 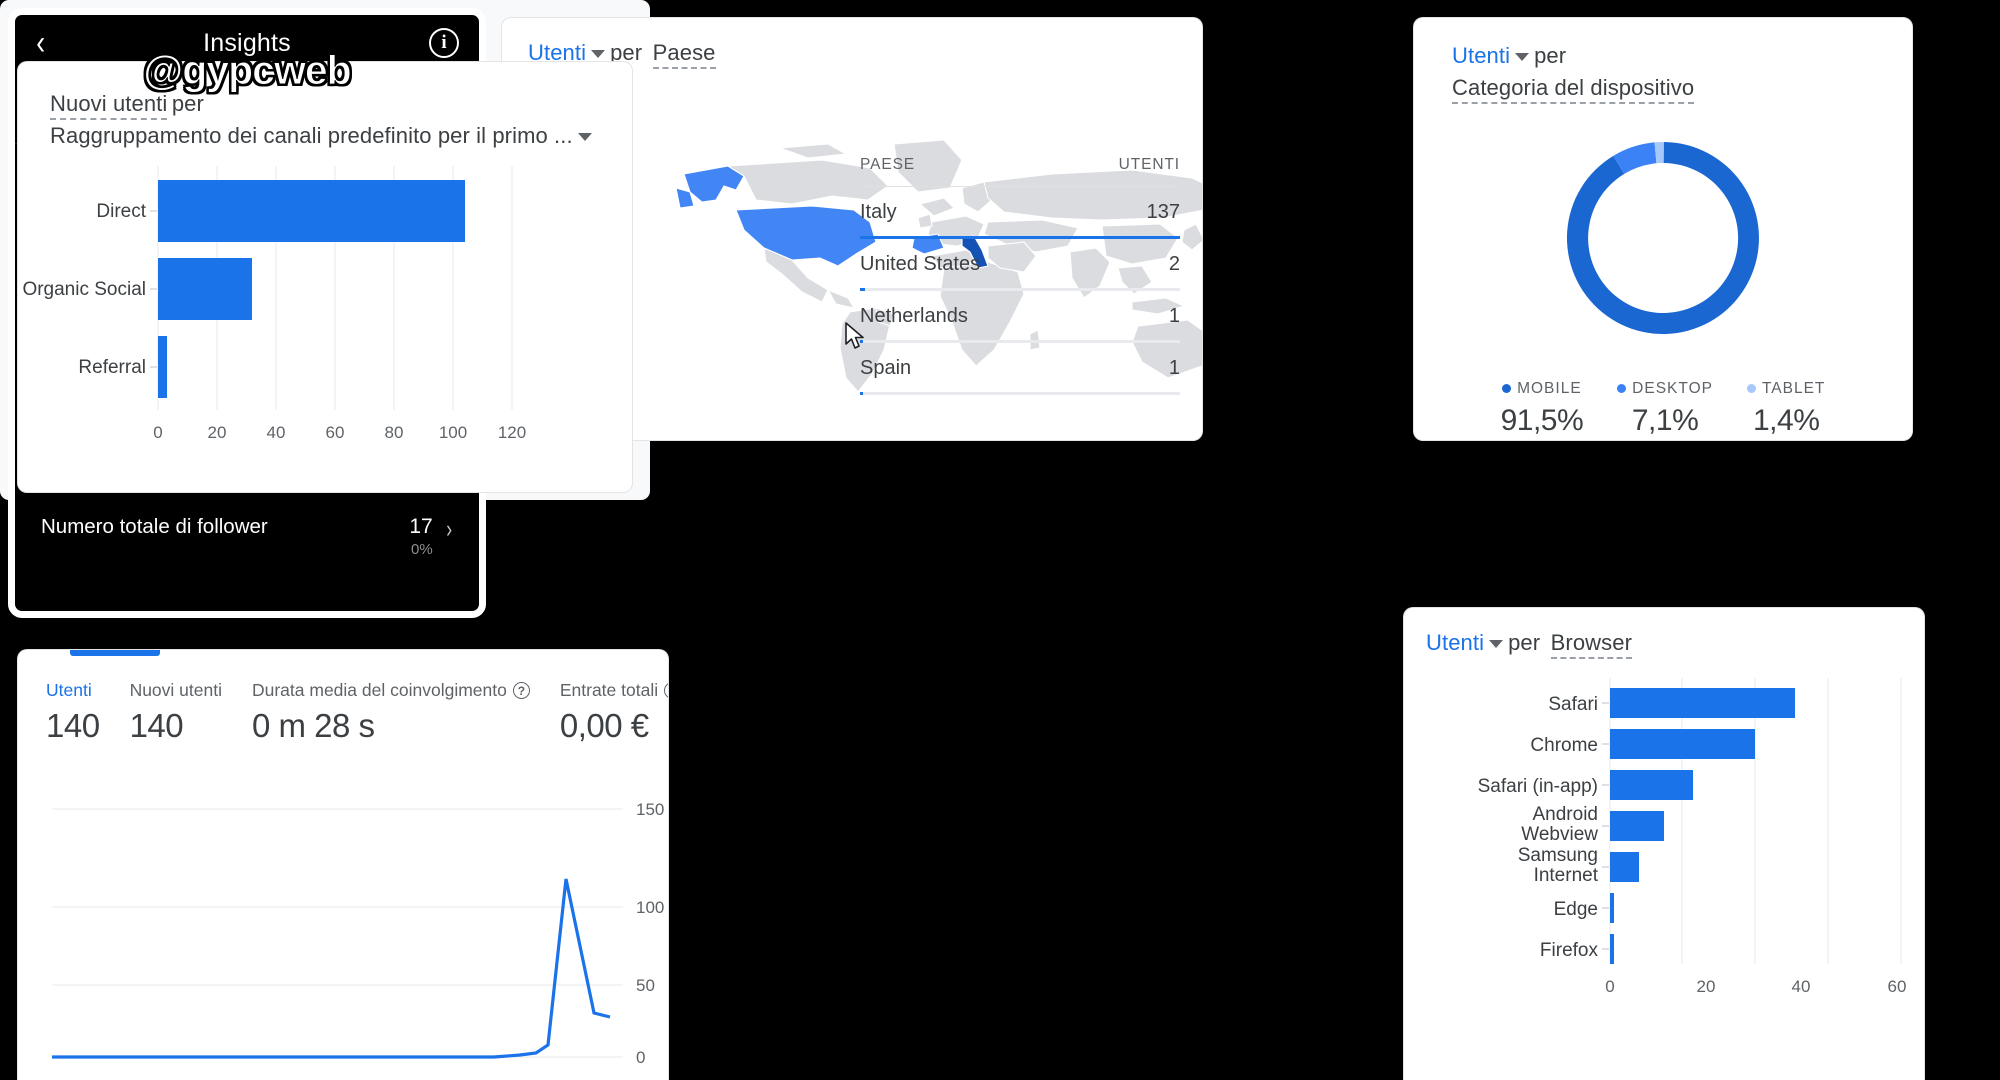 What do you see at coordinates (1672, 388) in the screenshot?
I see `legend-label: DESKTOP` at bounding box center [1672, 388].